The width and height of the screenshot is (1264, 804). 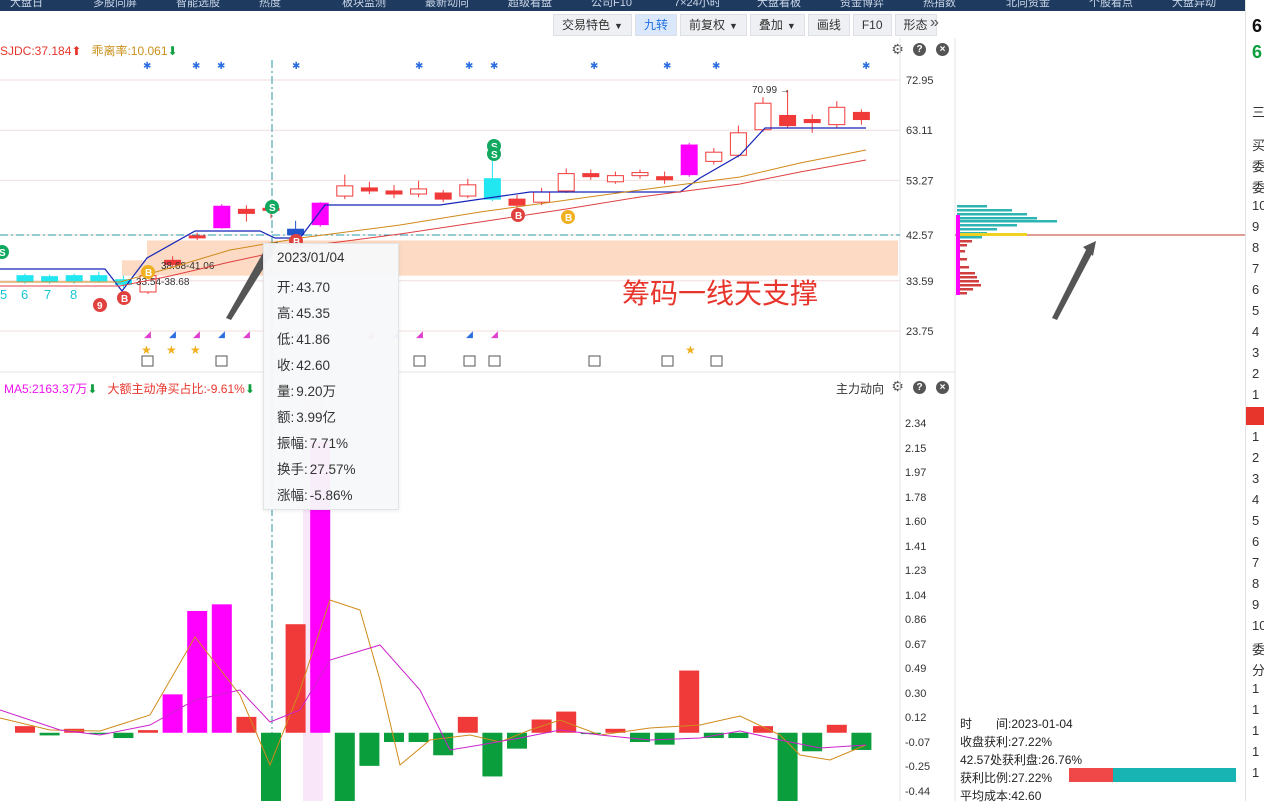 What do you see at coordinates (311, 257) in the screenshot?
I see `tooltip-row: 2023/01/04` at bounding box center [311, 257].